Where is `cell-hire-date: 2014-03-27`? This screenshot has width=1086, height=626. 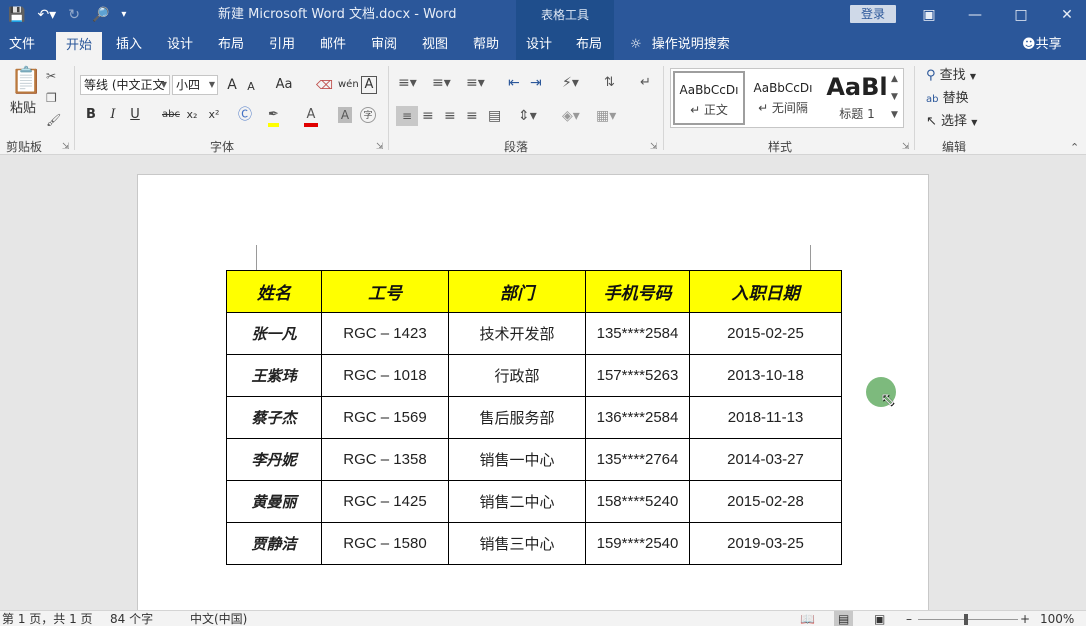 cell-hire-date: 2014-03-27 is located at coordinates (765, 459).